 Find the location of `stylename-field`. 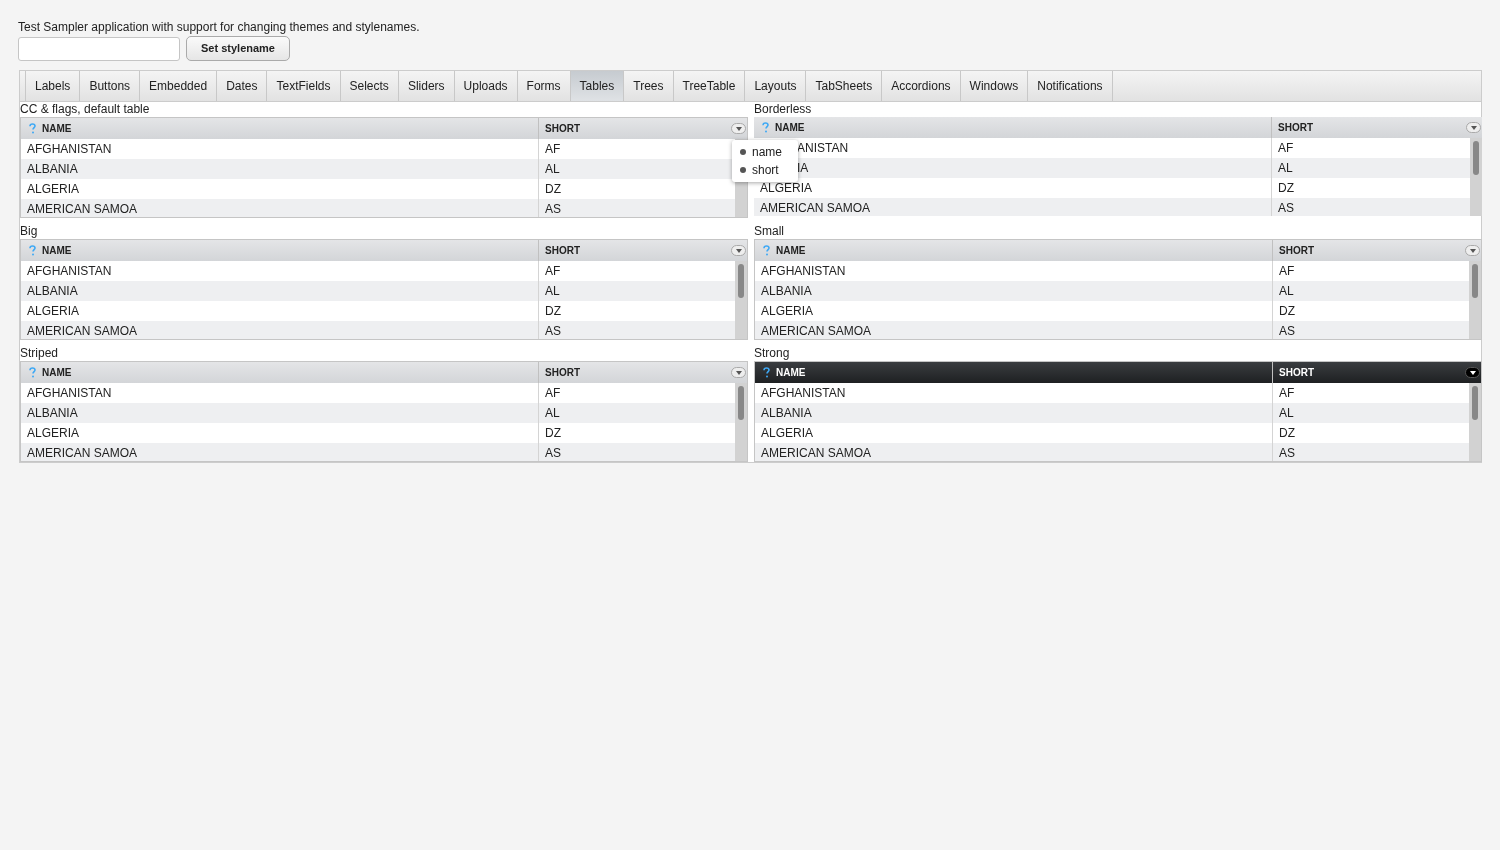

stylename-field is located at coordinates (99, 48).